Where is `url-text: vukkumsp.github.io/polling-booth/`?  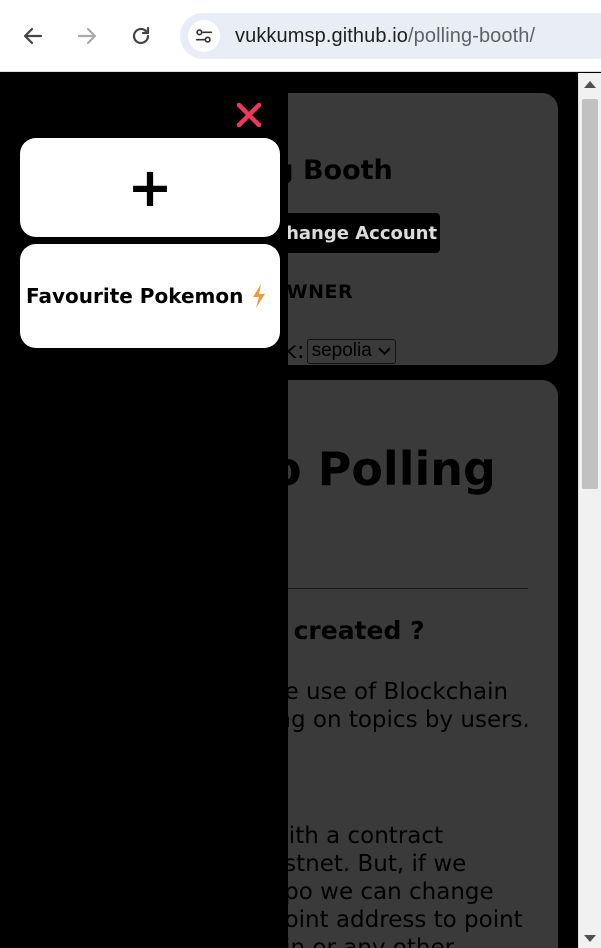
url-text: vukkumsp.github.io/polling-booth/ is located at coordinates (385, 36).